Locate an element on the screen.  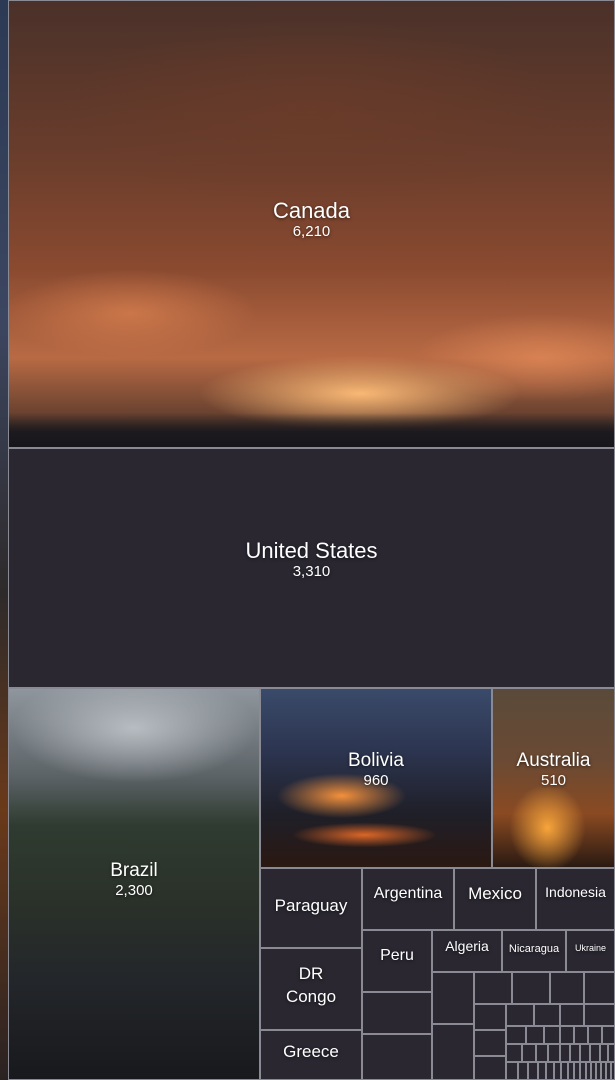
treemap-tile-mexico: Mexico is located at coordinates (495, 899).